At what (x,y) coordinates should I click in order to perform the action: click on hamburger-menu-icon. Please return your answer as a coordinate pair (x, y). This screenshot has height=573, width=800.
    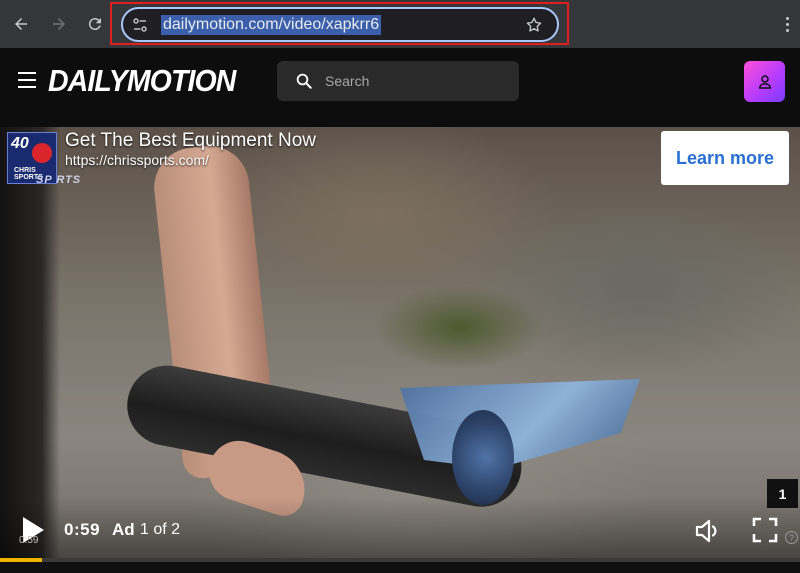
    Looking at the image, I should click on (27, 80).